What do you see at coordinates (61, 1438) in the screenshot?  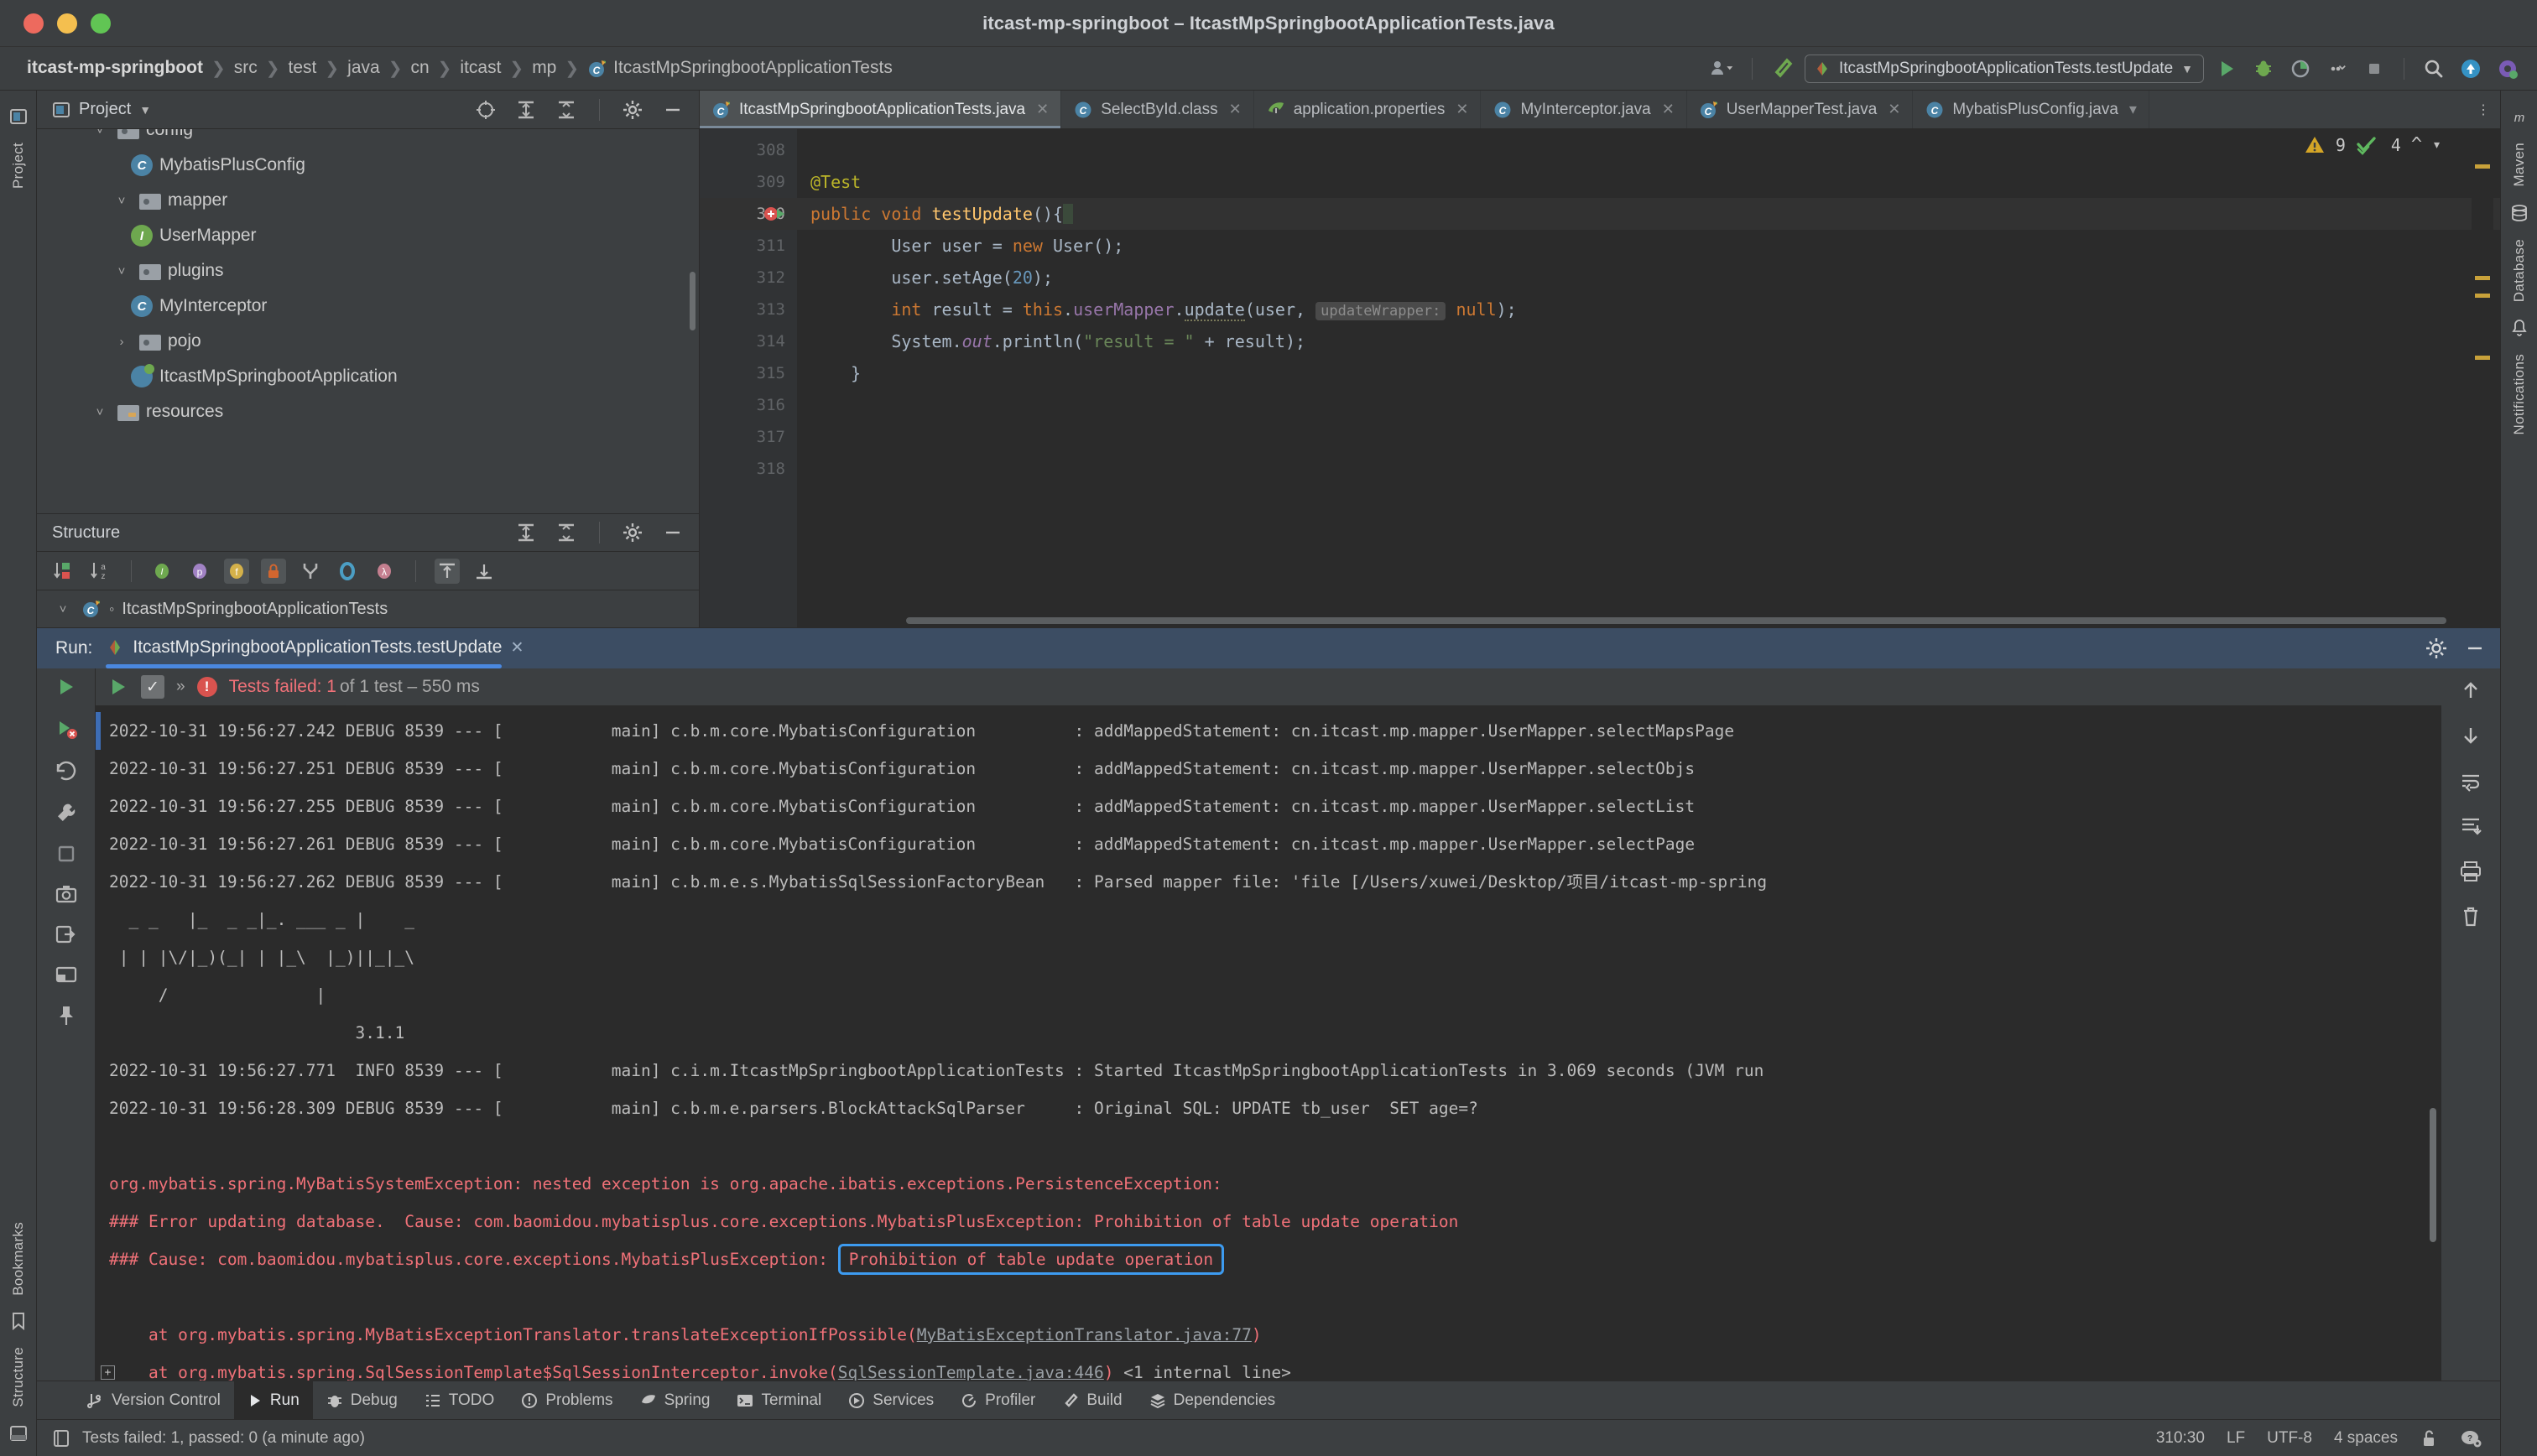 I see `event-log-icon` at bounding box center [61, 1438].